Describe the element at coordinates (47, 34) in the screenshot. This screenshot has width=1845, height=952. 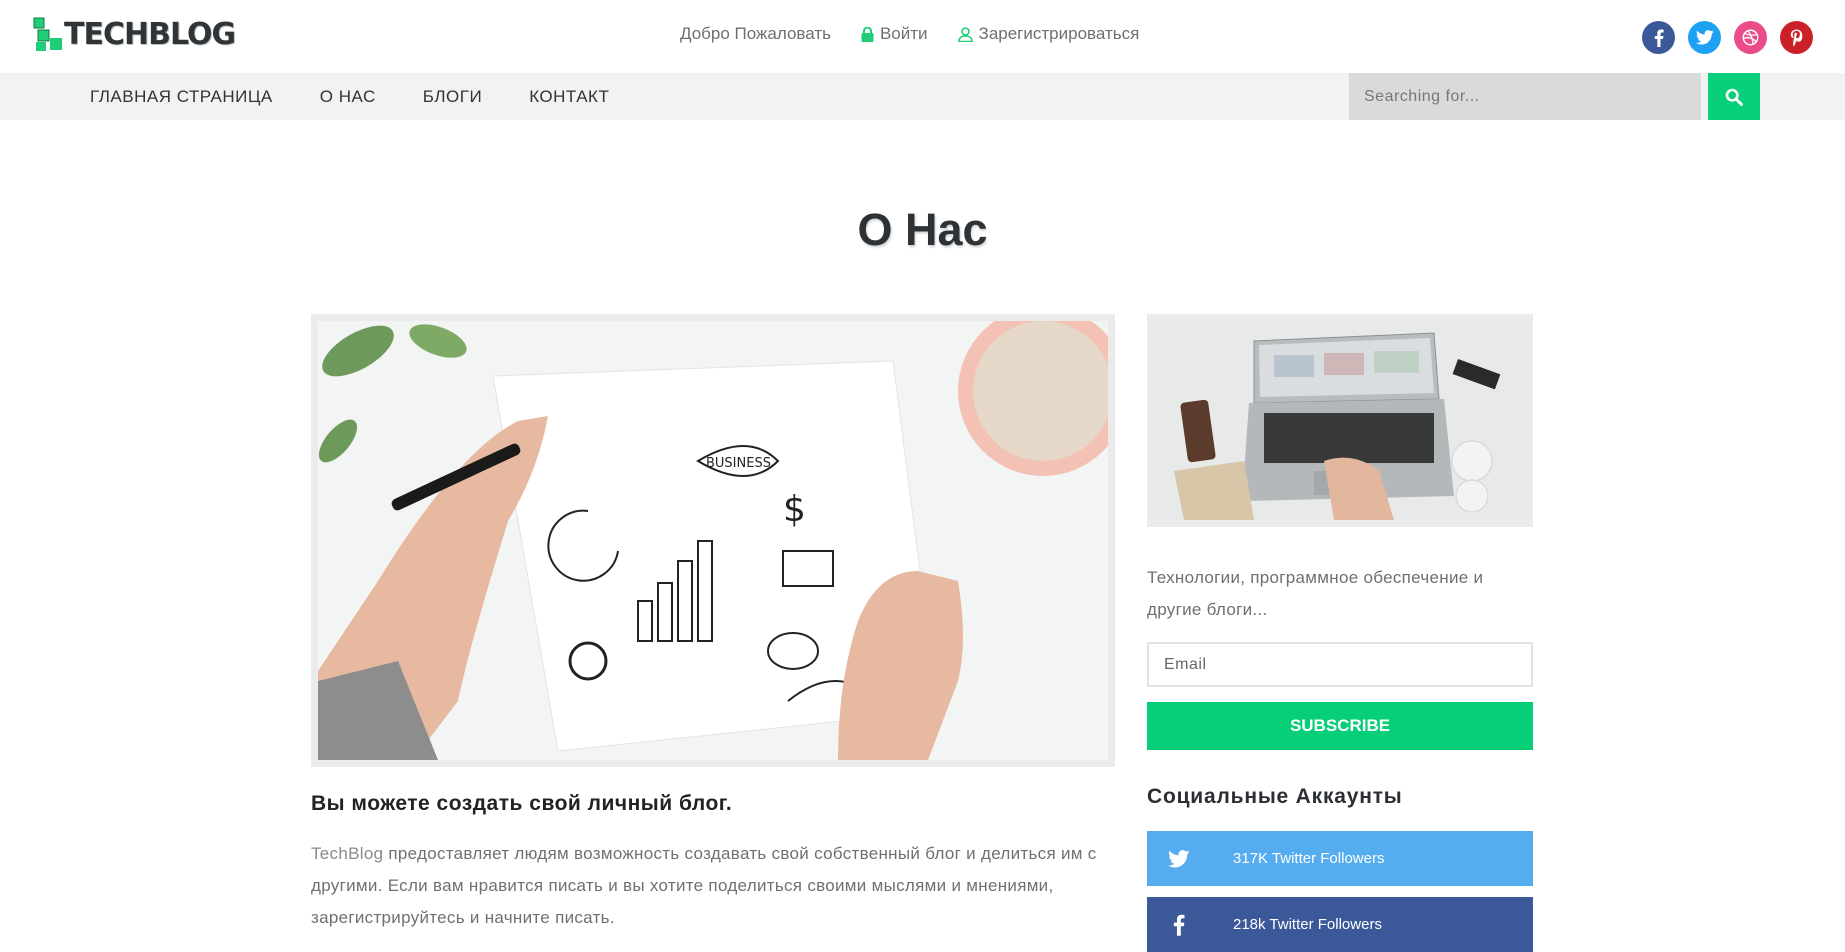
I see `logo-cubes-icon` at that location.